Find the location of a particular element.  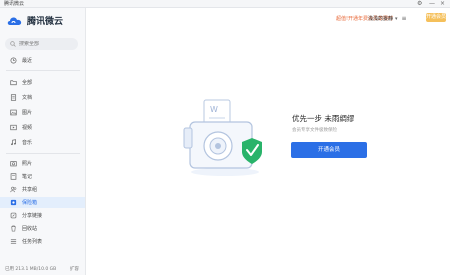

sidebar-item-label: 最近 is located at coordinates (27, 61).